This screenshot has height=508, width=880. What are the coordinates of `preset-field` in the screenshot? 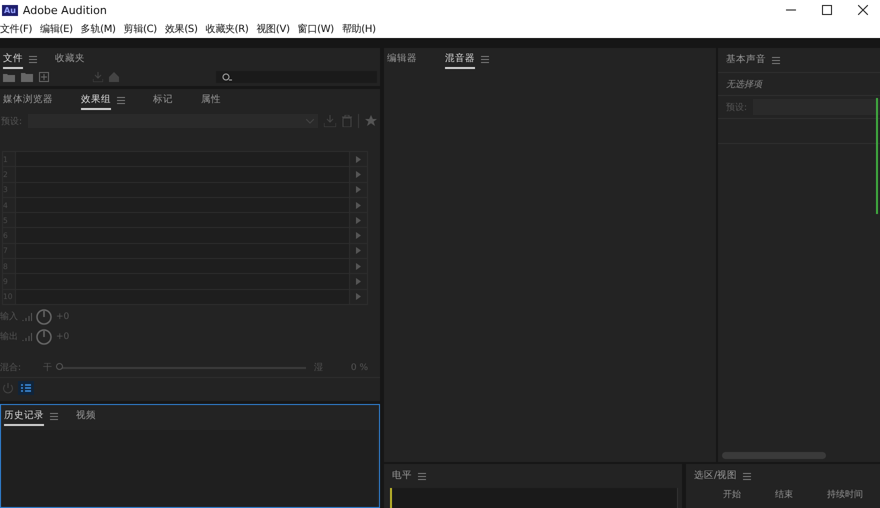 It's located at (816, 107).